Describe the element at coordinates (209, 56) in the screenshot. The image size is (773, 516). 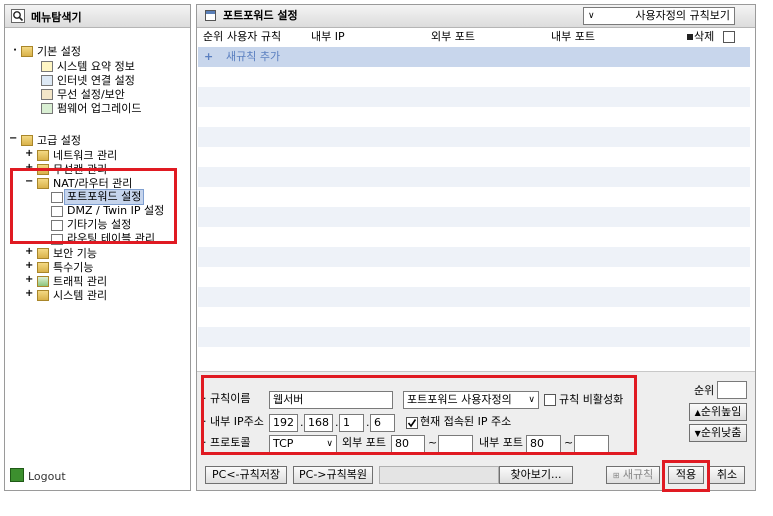
I see `plus-icon: +` at that location.